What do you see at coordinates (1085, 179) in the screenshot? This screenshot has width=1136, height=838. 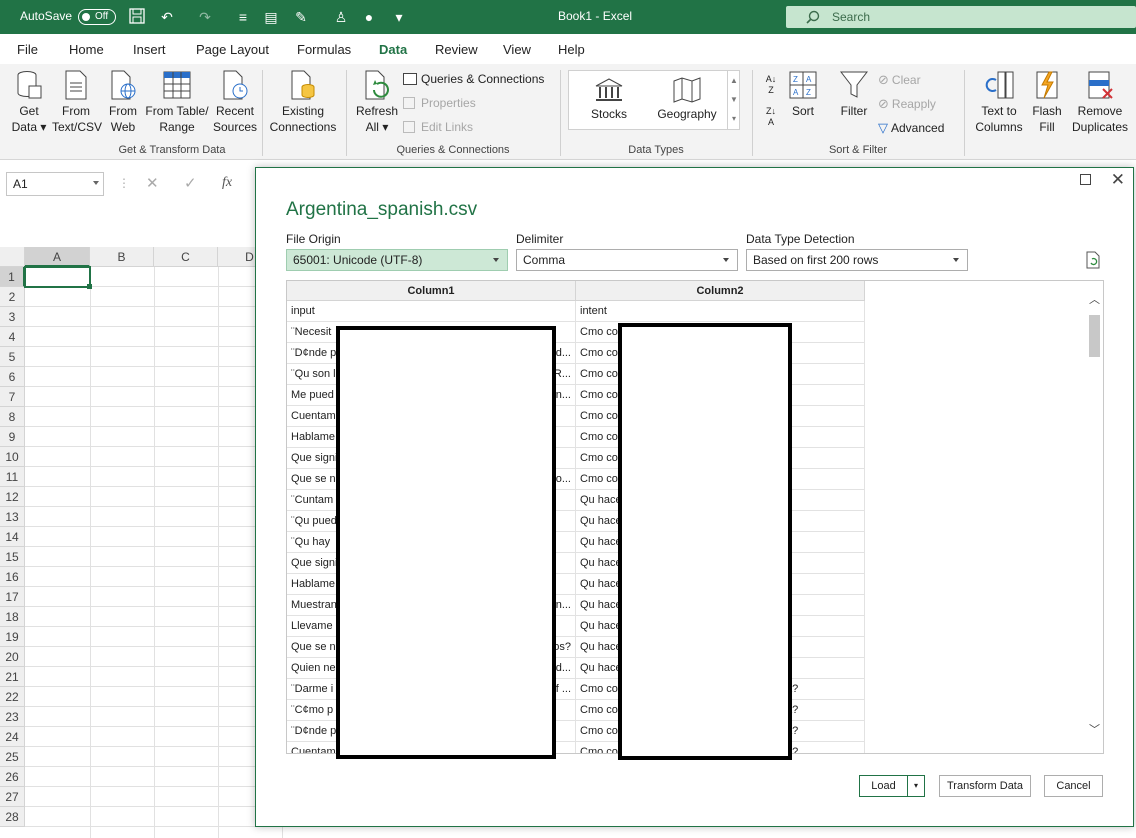 I see `maximize-icon` at bounding box center [1085, 179].